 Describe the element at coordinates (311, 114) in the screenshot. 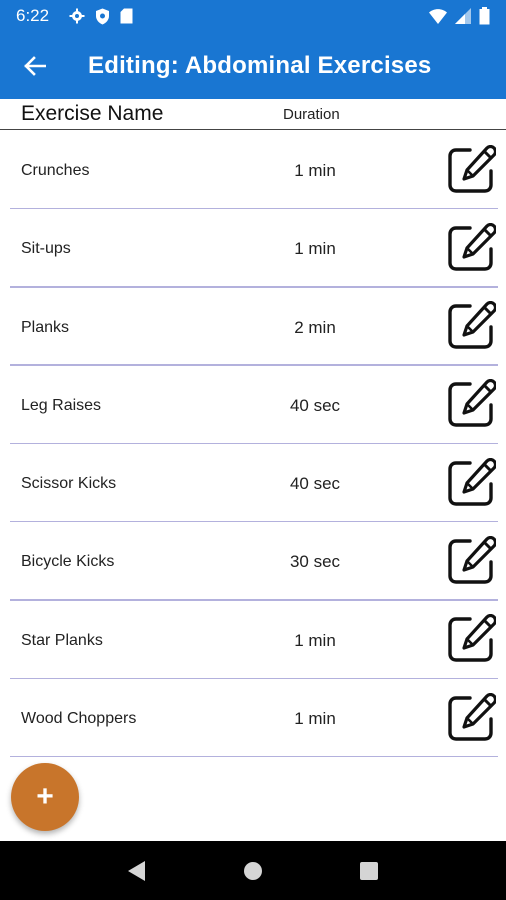

I see `header-duration: Duration` at that location.